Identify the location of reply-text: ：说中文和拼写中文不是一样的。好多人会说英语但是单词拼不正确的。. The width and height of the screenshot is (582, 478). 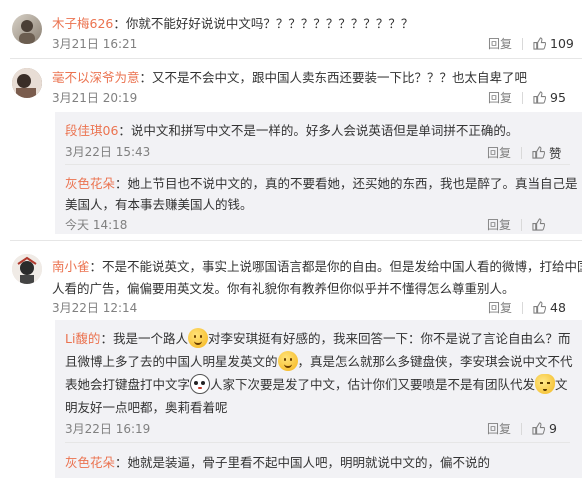
(318, 130).